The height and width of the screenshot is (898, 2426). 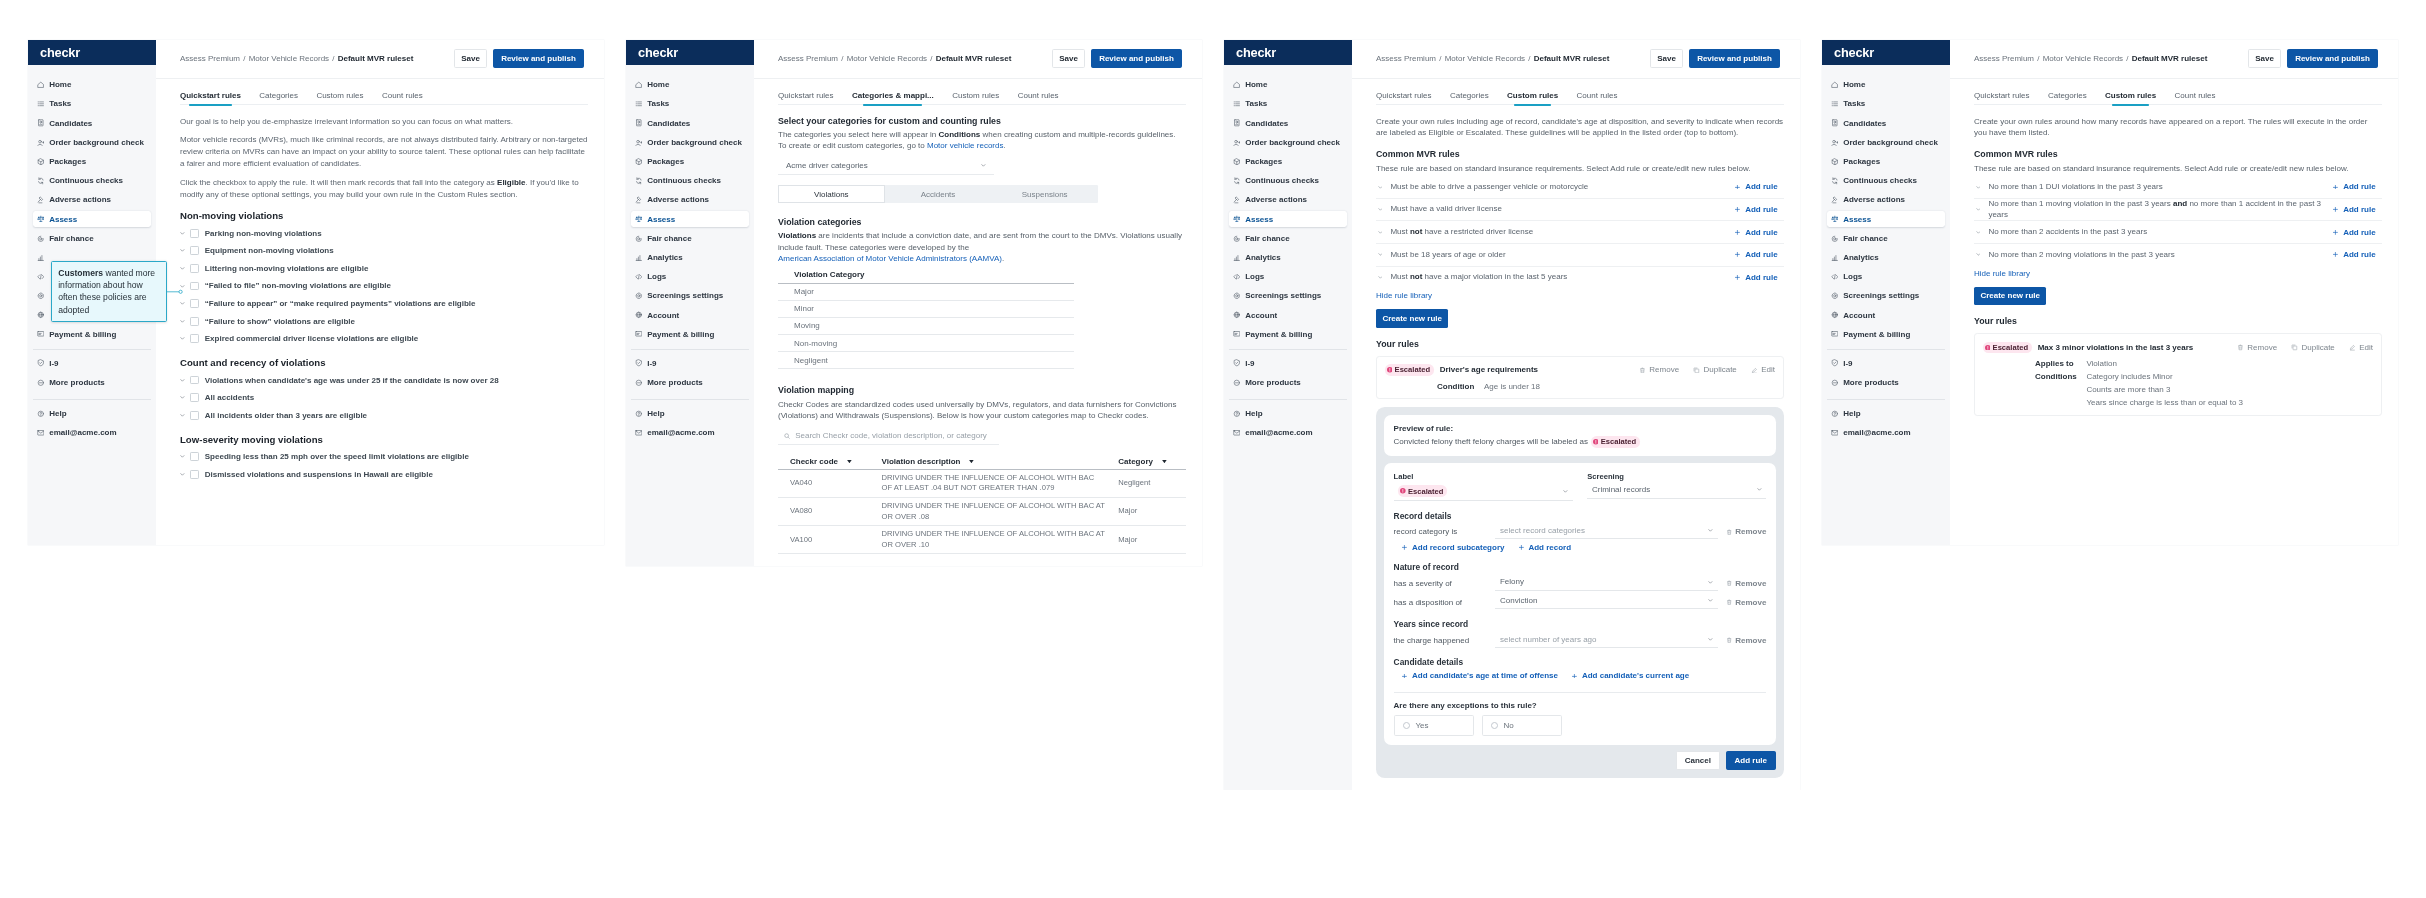 I want to click on add-link: Add record subcategory, so click(x=1453, y=548).